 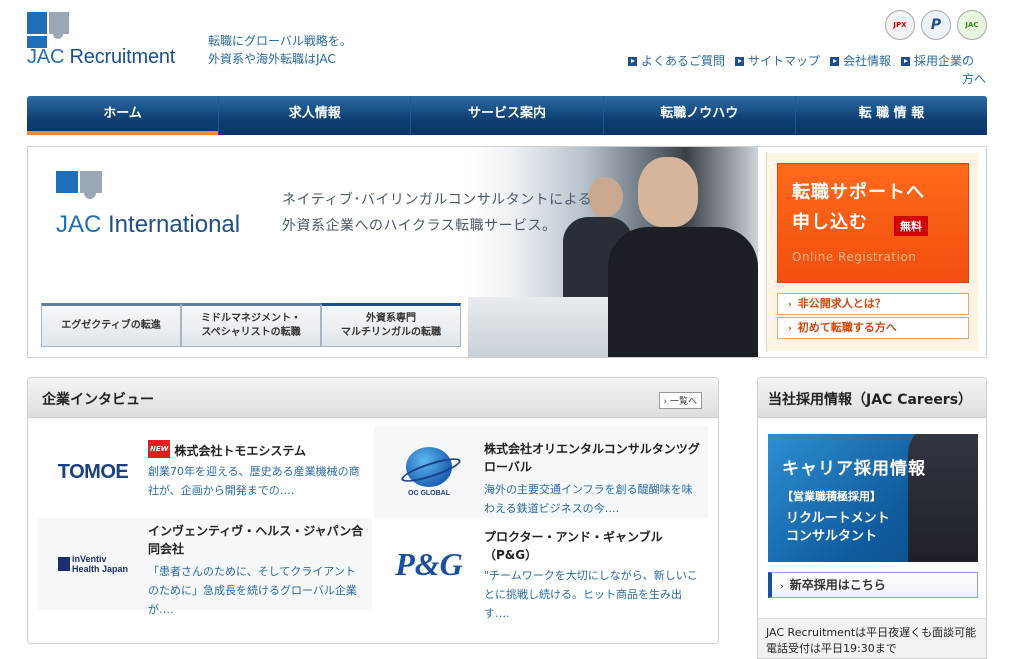 What do you see at coordinates (700, 115) in the screenshot?
I see `nav-knowhow: 転職ノウハウ` at bounding box center [700, 115].